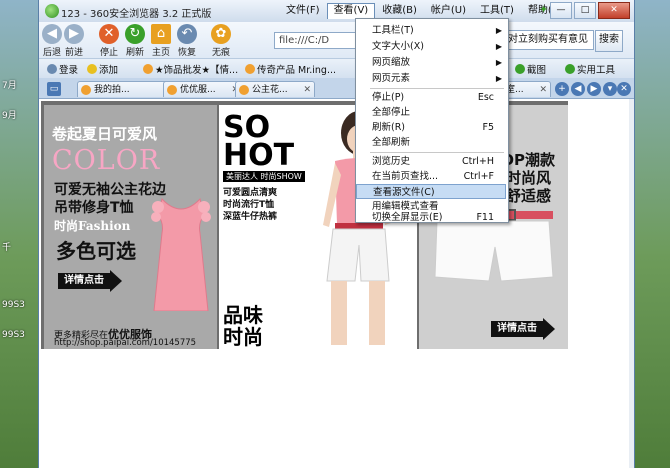 The width and height of the screenshot is (670, 468). What do you see at coordinates (221, 34) in the screenshot?
I see `paw-icon: ✿` at bounding box center [221, 34].